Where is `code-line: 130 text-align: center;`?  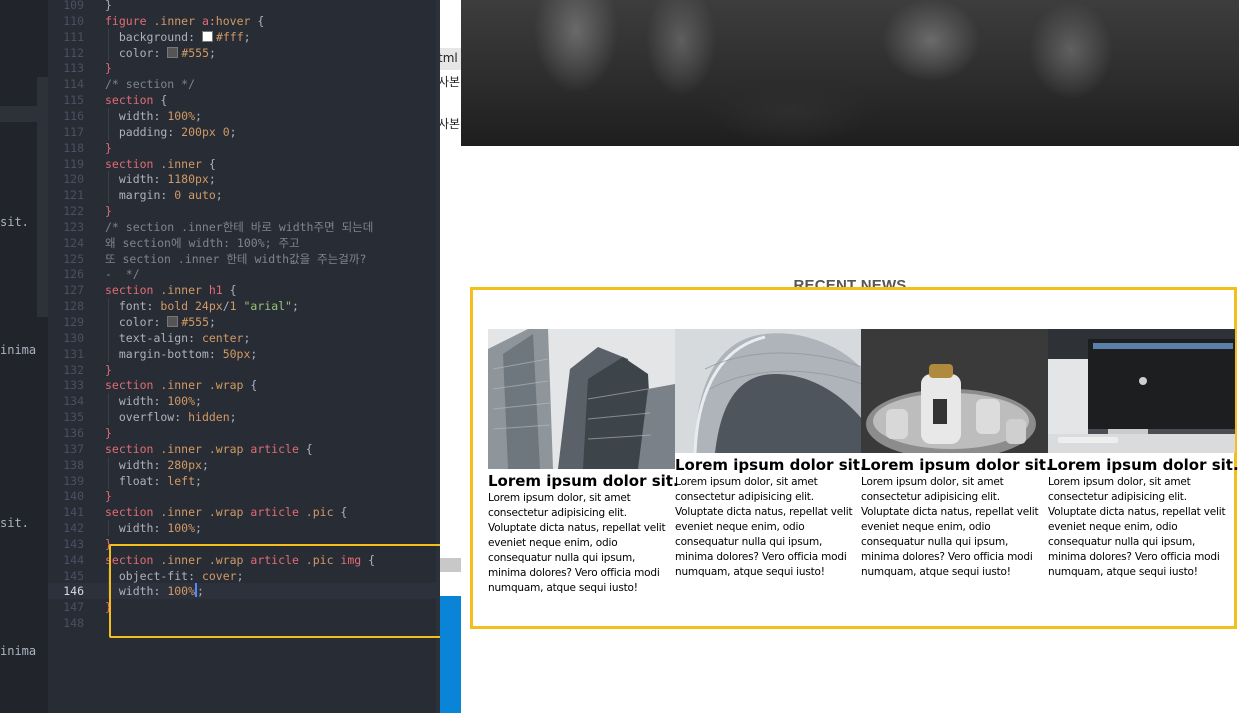
code-line: 130 text-align: center; is located at coordinates (244, 337).